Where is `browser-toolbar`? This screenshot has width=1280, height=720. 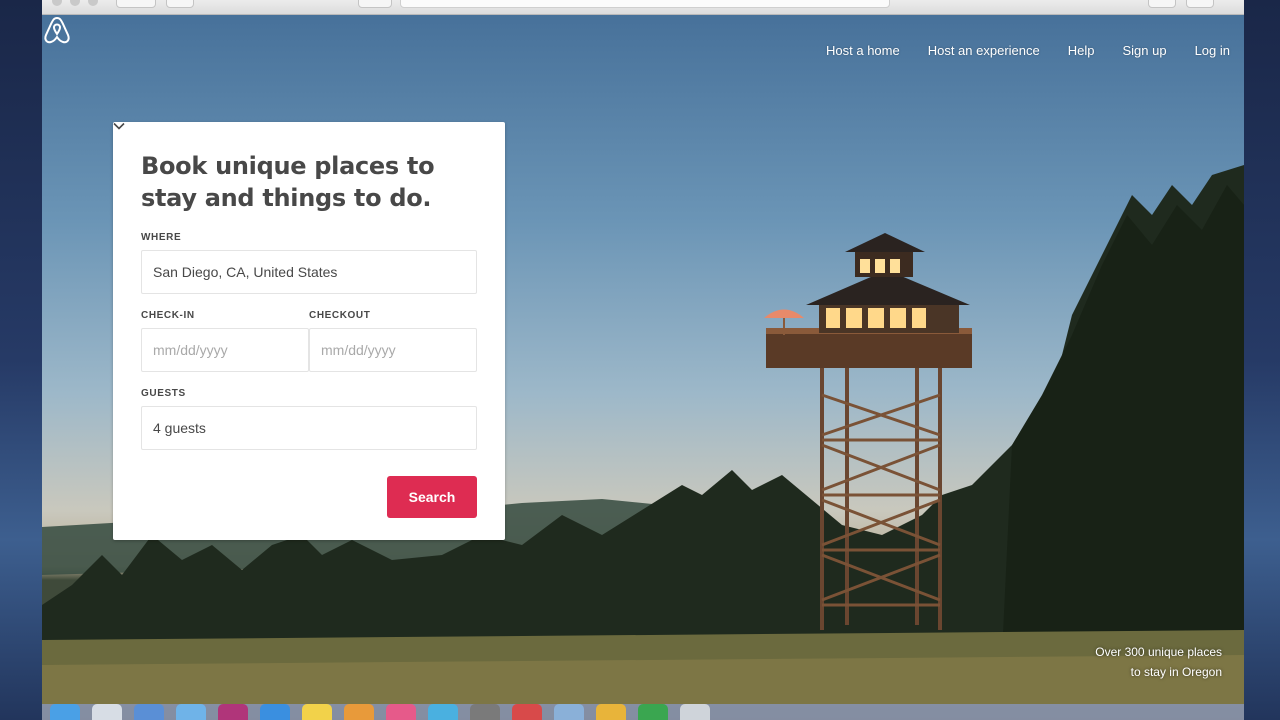
browser-toolbar is located at coordinates (643, 7).